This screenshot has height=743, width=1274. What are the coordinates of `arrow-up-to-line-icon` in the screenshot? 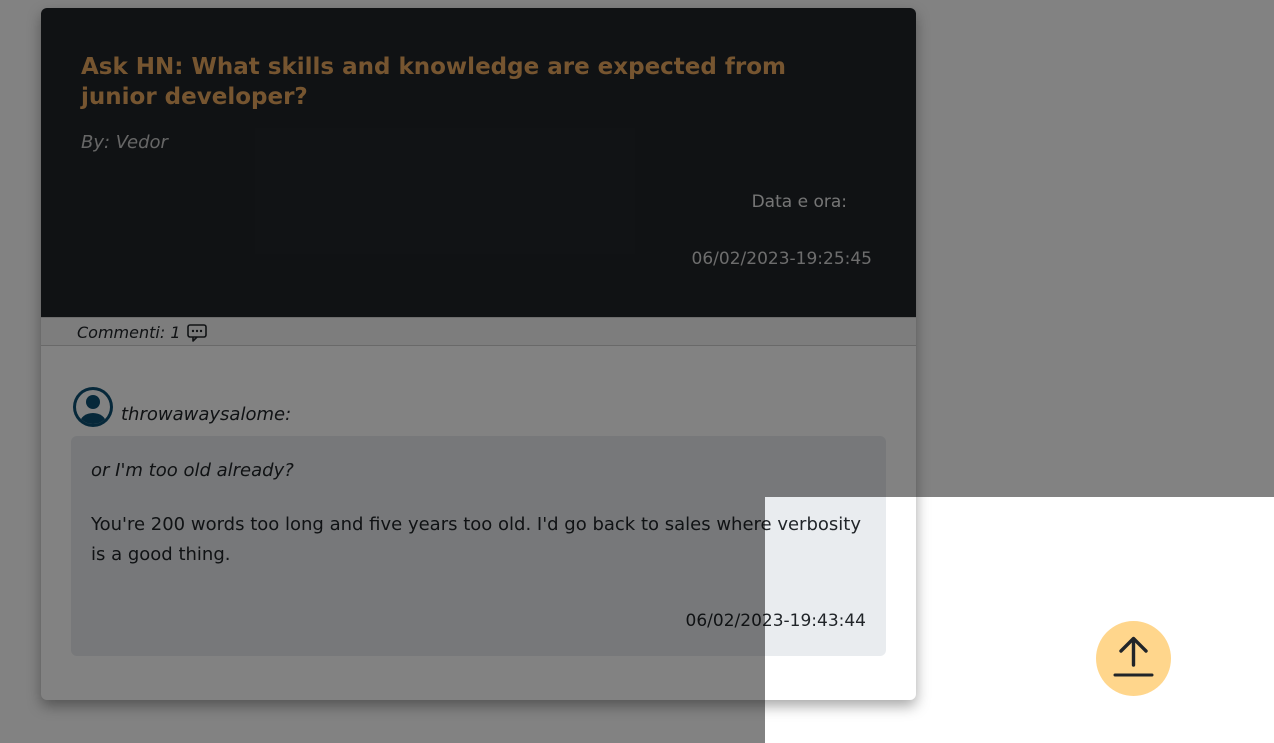 It's located at (1133, 656).